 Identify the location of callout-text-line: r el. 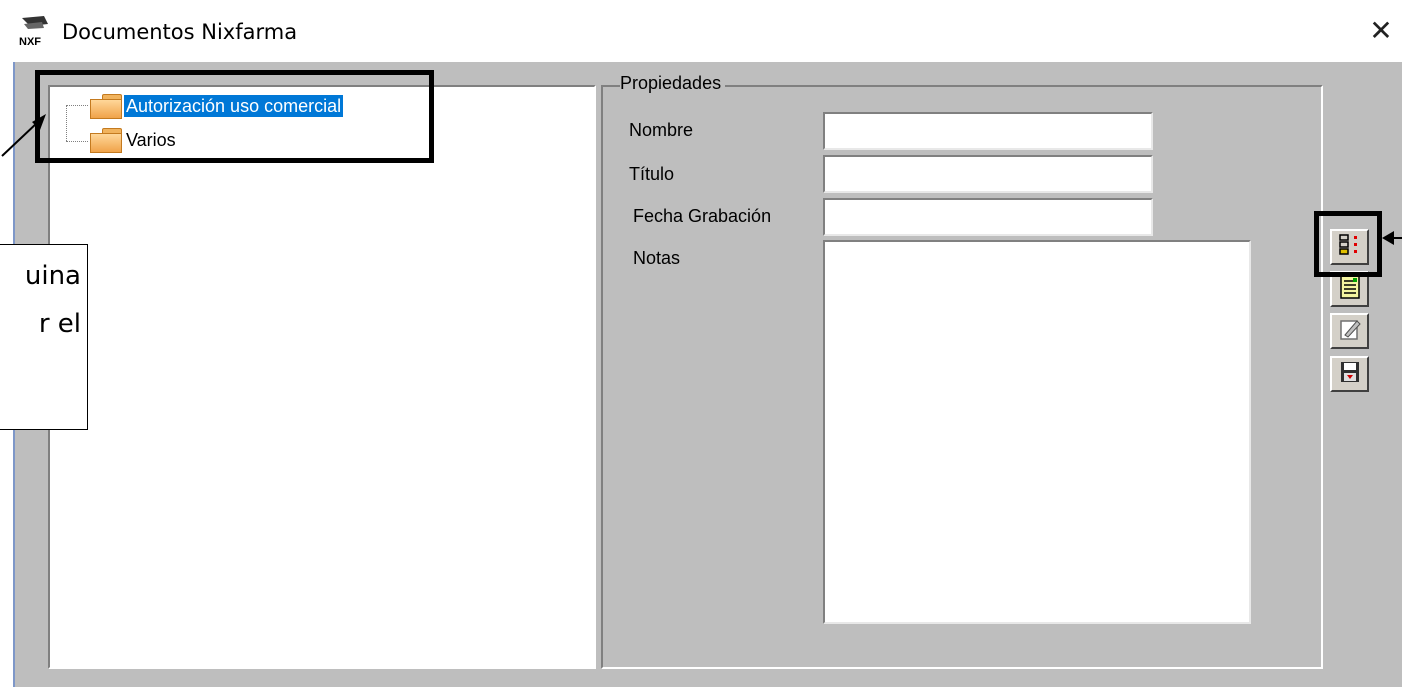
(59, 324).